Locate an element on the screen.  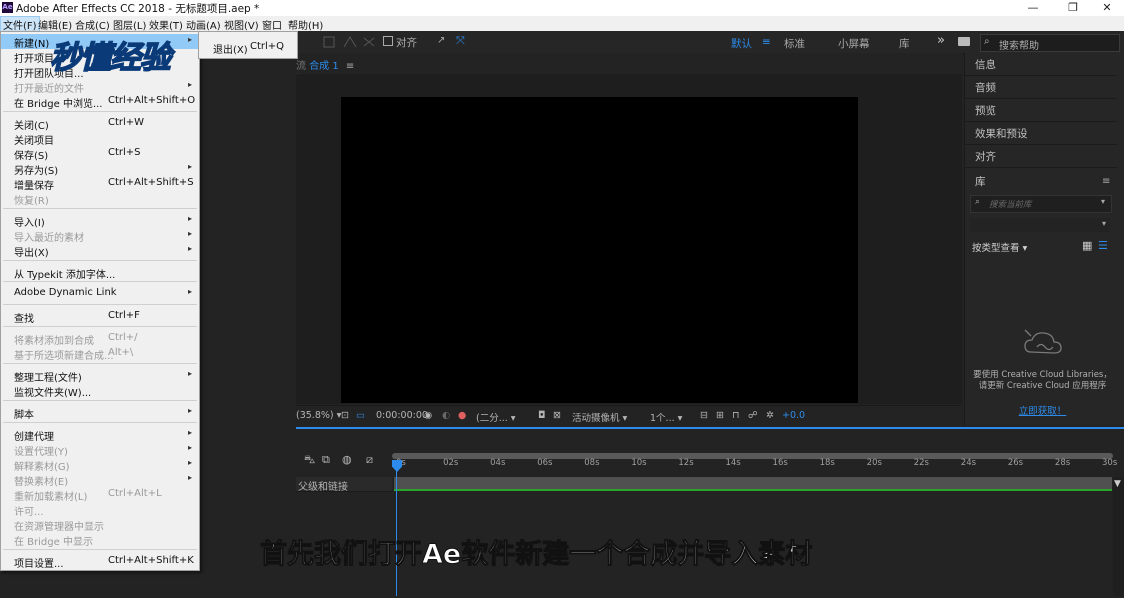
grid-view-icon: ▦ is located at coordinates (1087, 245).